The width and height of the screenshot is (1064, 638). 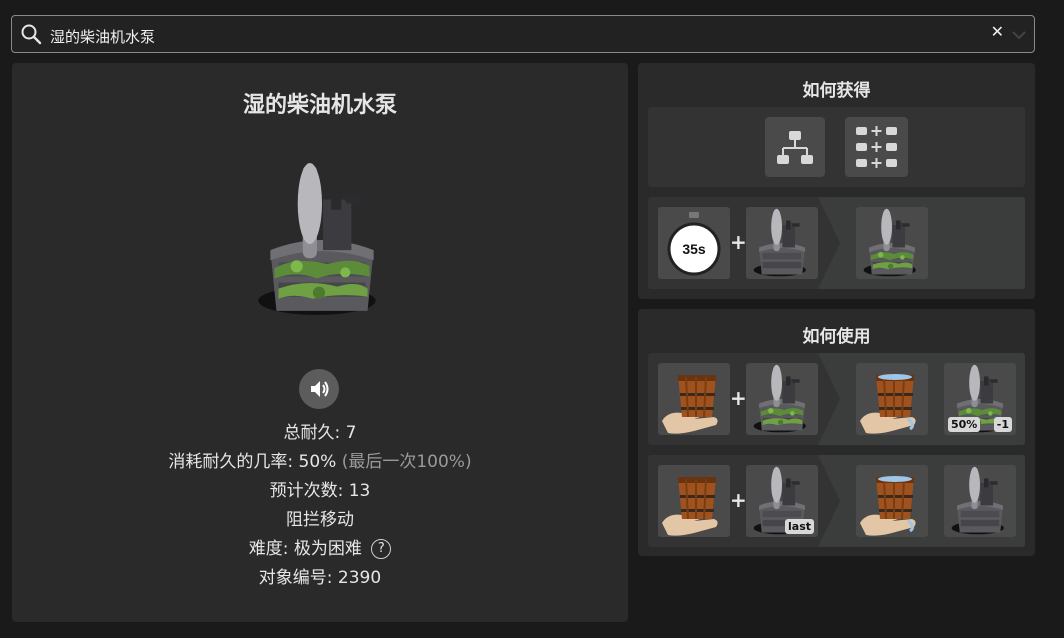 I want to click on stat-use-chance: 消耗耐久的几率: 50% (最后一次100%), so click(x=320, y=462).